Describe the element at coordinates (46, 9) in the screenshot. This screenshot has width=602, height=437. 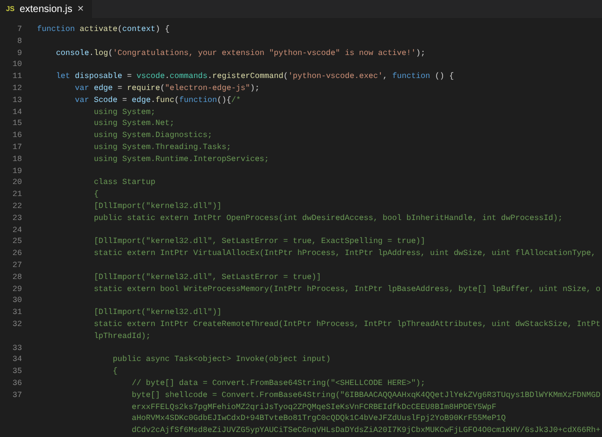
I see `tab-title: extension.js` at that location.